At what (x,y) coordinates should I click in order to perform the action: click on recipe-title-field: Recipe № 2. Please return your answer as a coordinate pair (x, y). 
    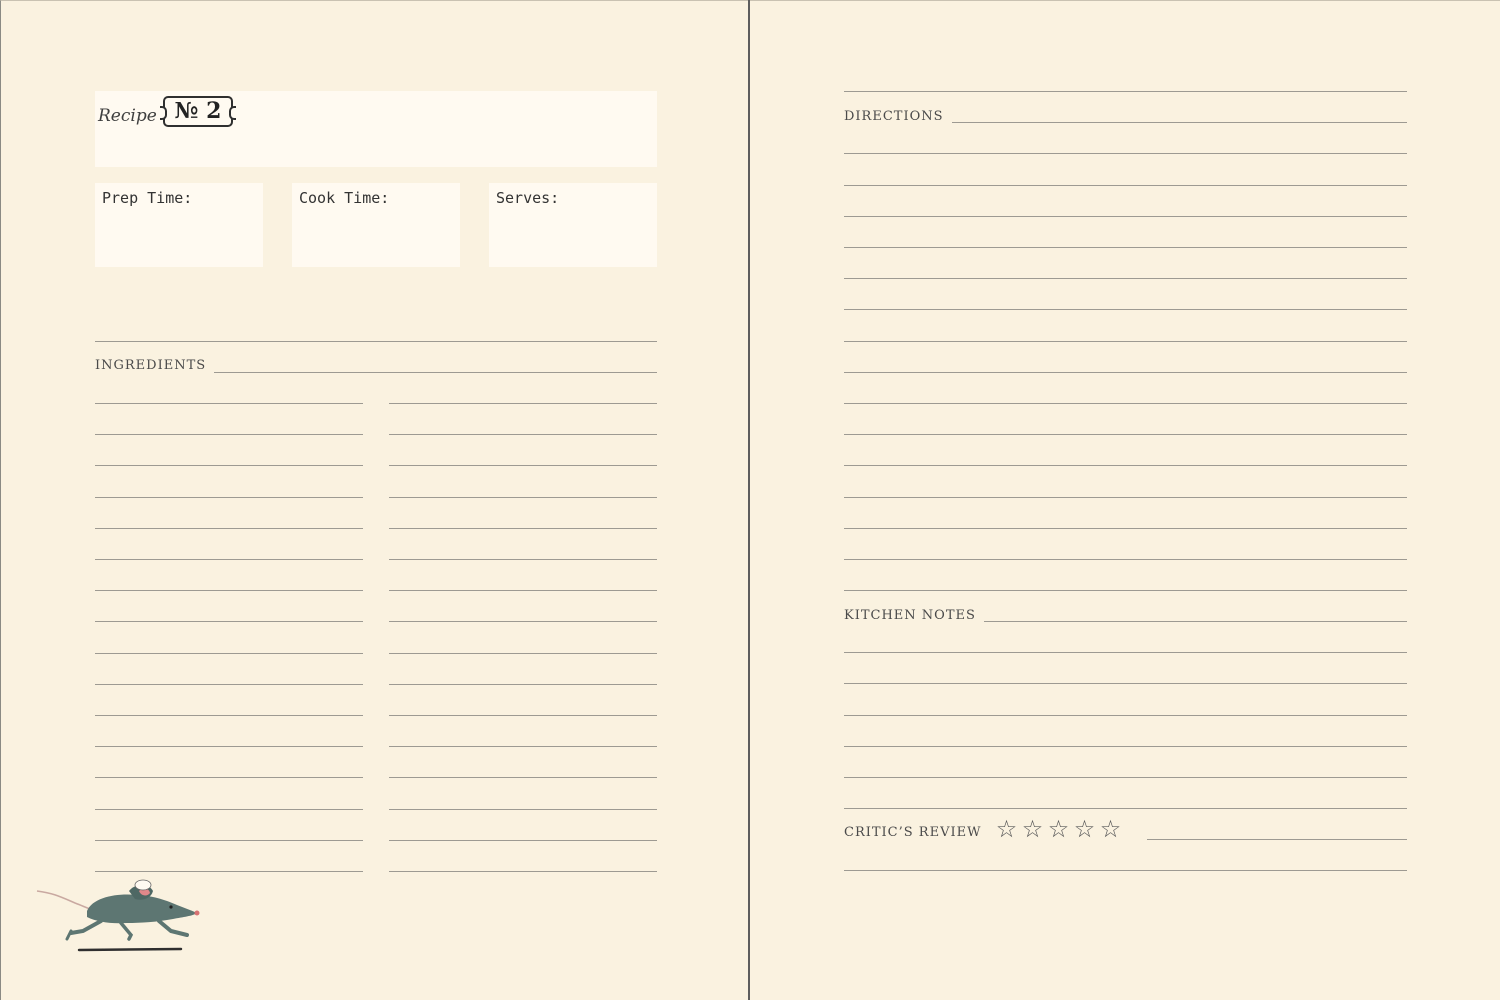
    Looking at the image, I should click on (376, 129).